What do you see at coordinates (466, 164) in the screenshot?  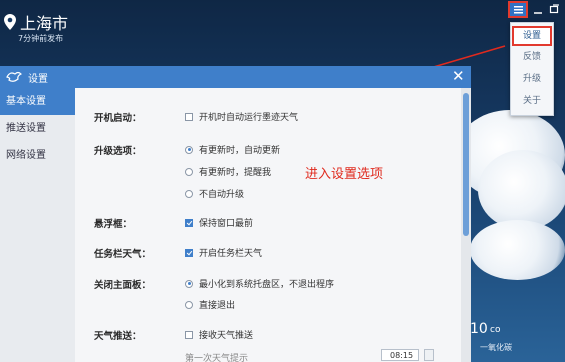 I see `scrollbar-thumb` at bounding box center [466, 164].